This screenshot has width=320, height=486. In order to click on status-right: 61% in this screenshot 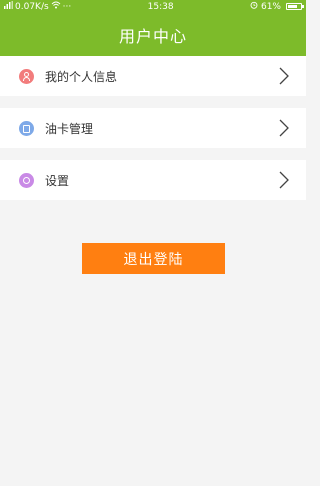, I will do `click(277, 6)`.